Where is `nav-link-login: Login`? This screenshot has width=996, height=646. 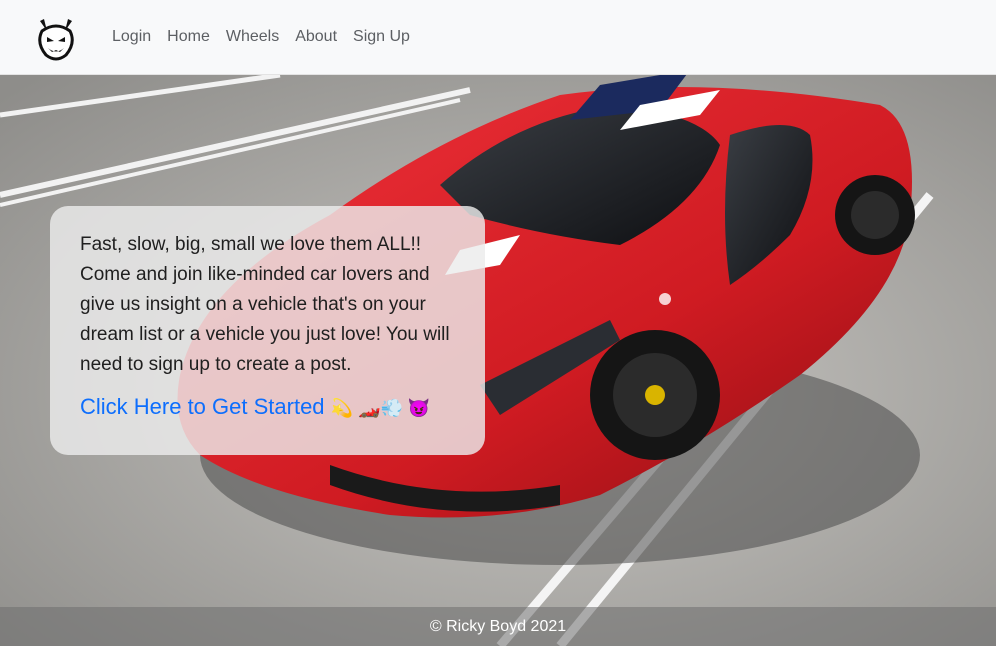 nav-link-login: Login is located at coordinates (131, 37).